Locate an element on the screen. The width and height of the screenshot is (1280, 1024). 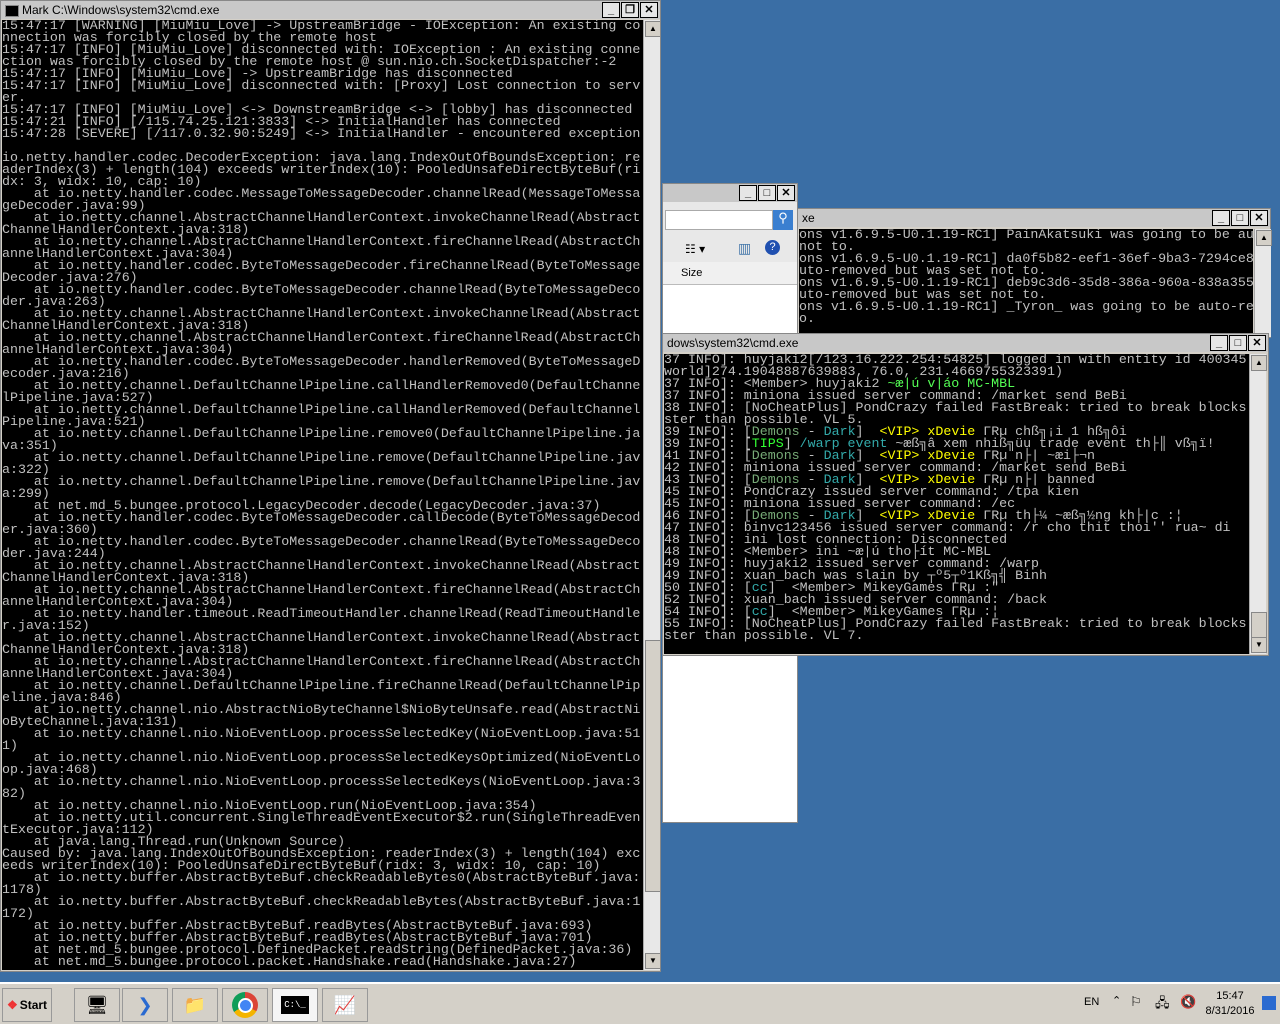
cmd-taskbar-icon: C:\_ is located at coordinates (295, 1005).